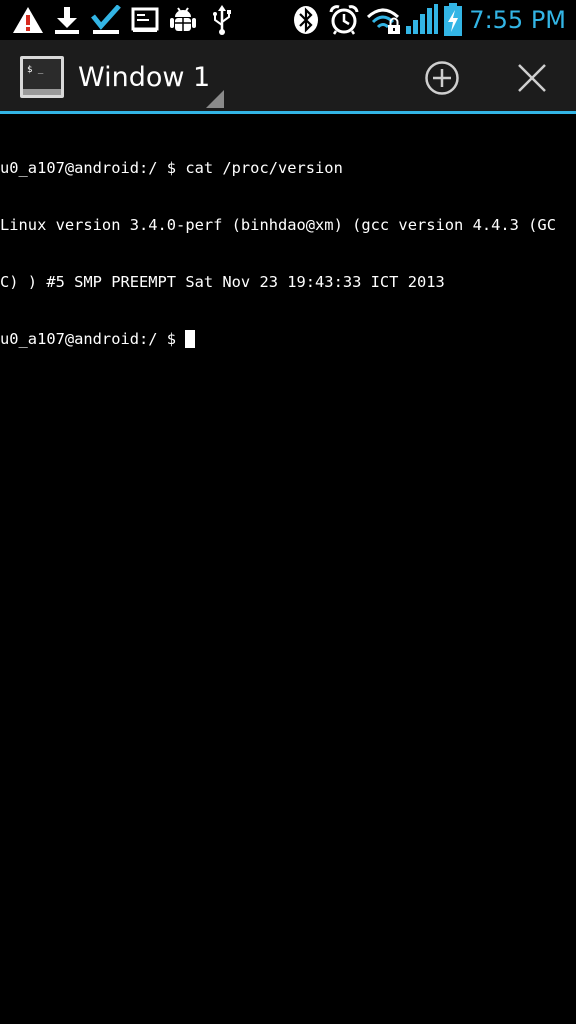  Describe the element at coordinates (517, 20) in the screenshot. I see `status-time: 7:55 PM` at that location.